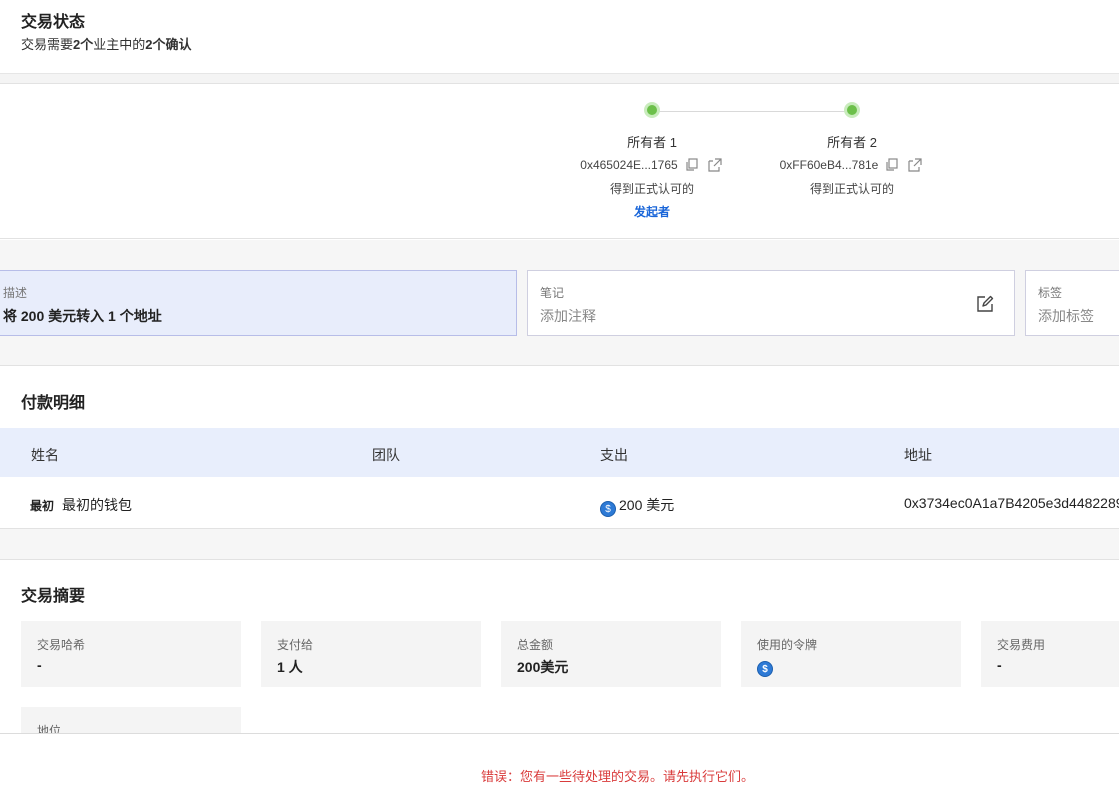  Describe the element at coordinates (985, 304) in the screenshot. I see `edit-icon` at that location.